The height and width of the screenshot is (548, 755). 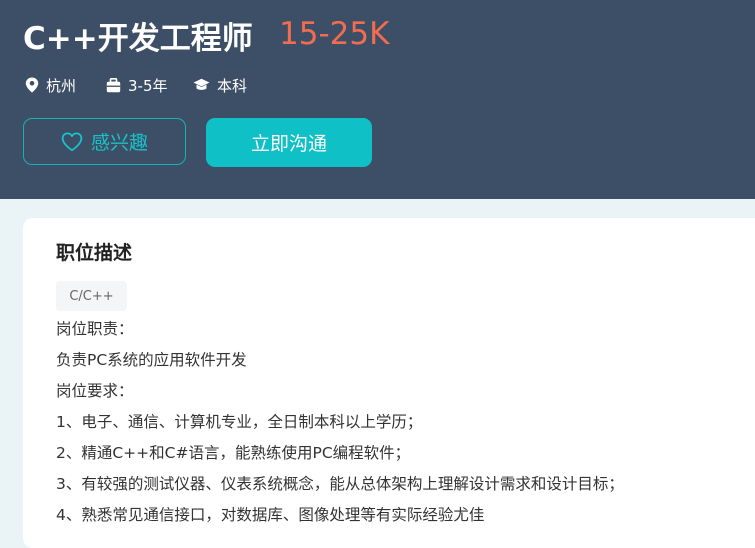 What do you see at coordinates (239, 422) in the screenshot?
I see `description-line: 1、电子、通信、计算机专业，全日制本科以上学历；` at bounding box center [239, 422].